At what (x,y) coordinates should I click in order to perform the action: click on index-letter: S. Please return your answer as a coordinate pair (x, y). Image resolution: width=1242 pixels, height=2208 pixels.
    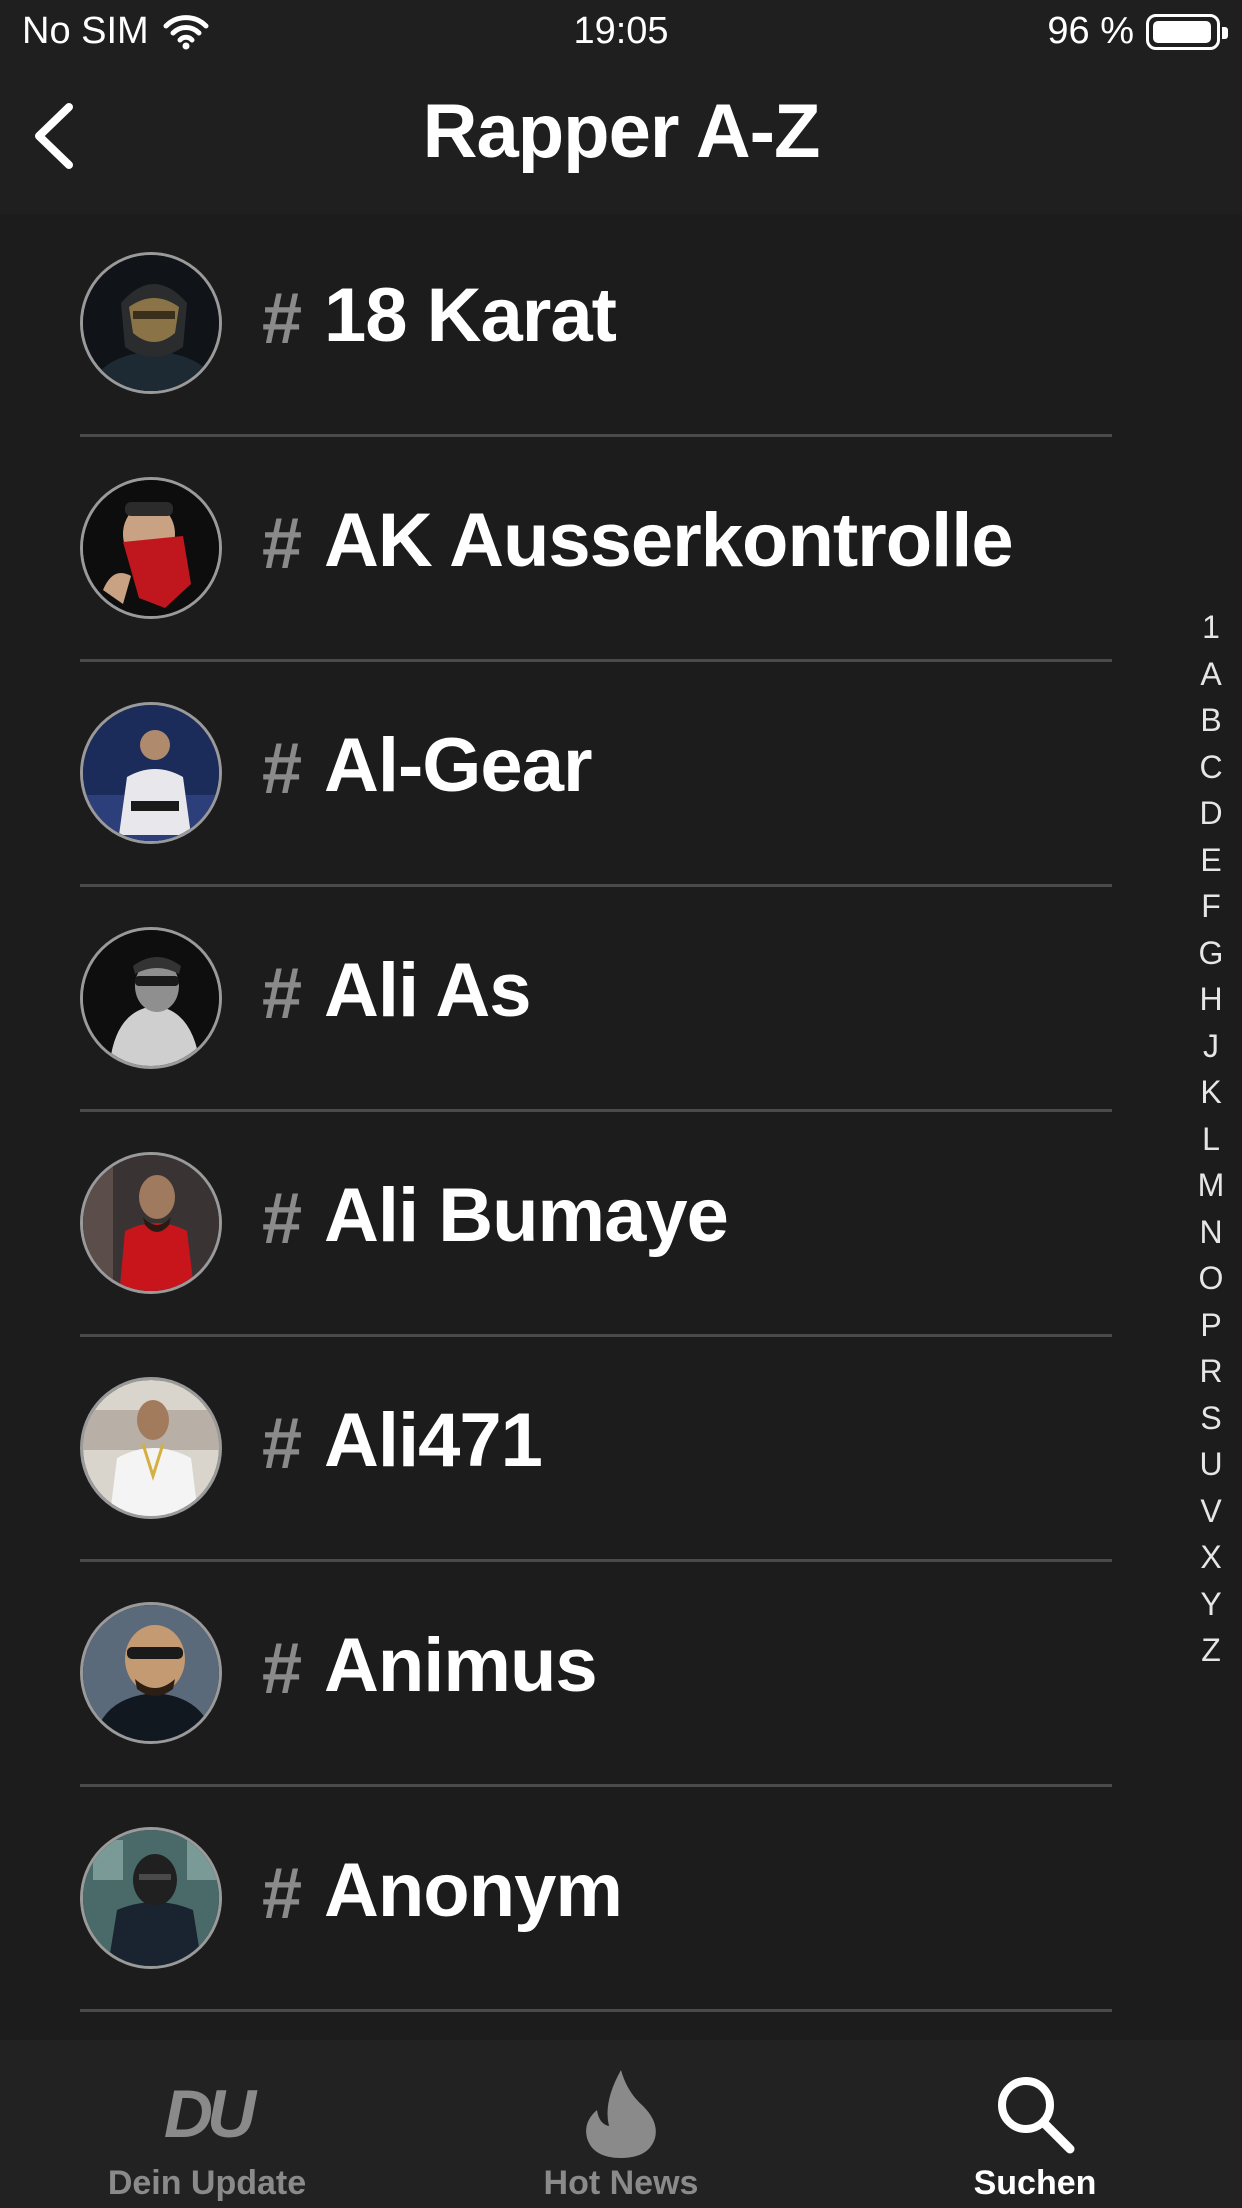
    Looking at the image, I should click on (1211, 1418).